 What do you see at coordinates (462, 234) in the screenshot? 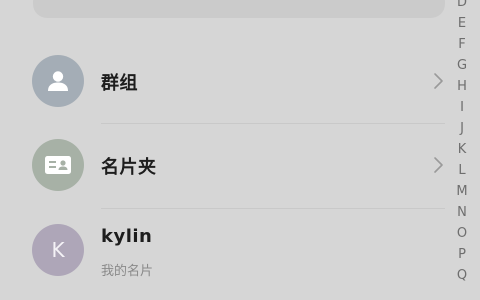
I see `index-letter-o: O` at bounding box center [462, 234].